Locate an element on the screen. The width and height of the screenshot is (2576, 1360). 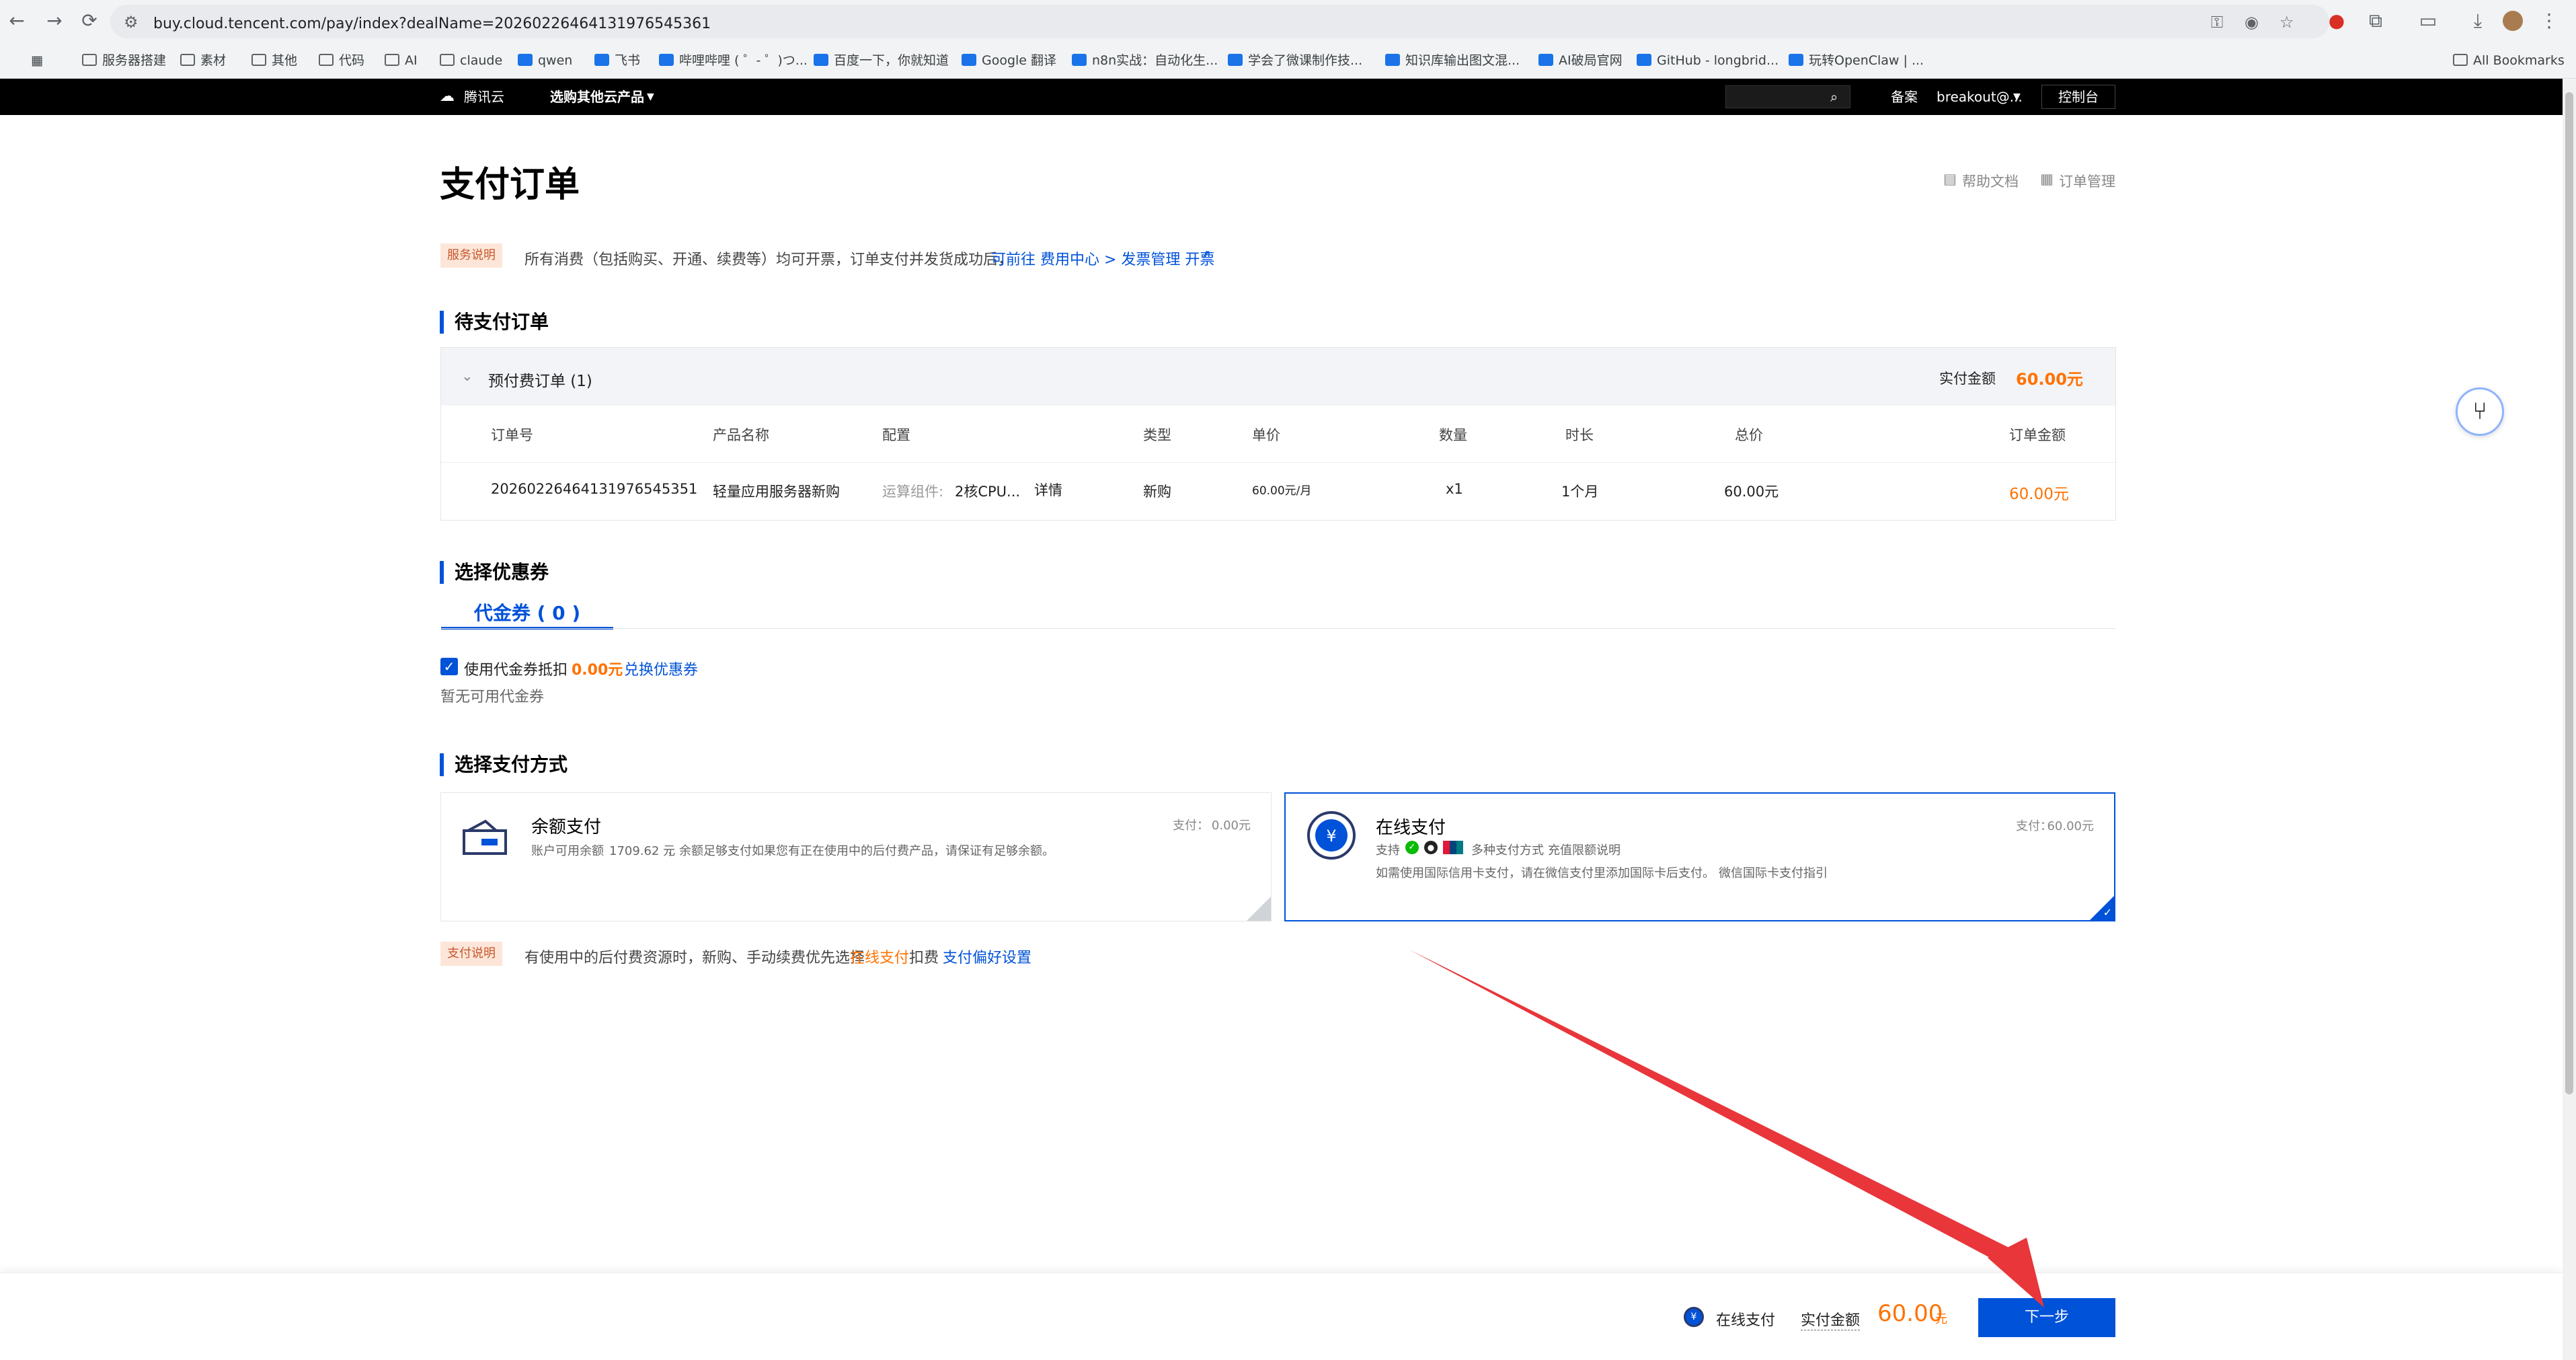
next-step-button: 下一步 is located at coordinates (2047, 1317).